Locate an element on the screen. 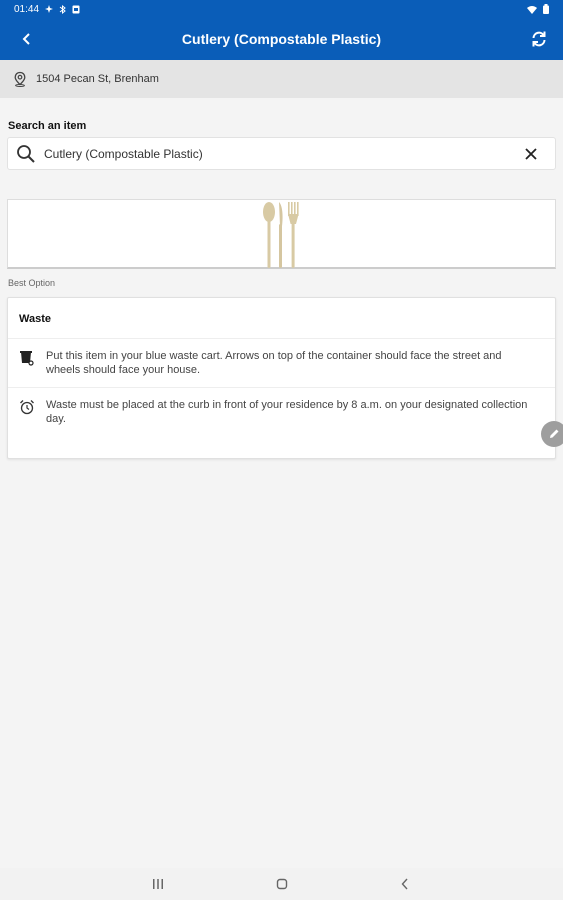 This screenshot has width=563, height=900. close-icon is located at coordinates (531, 153).